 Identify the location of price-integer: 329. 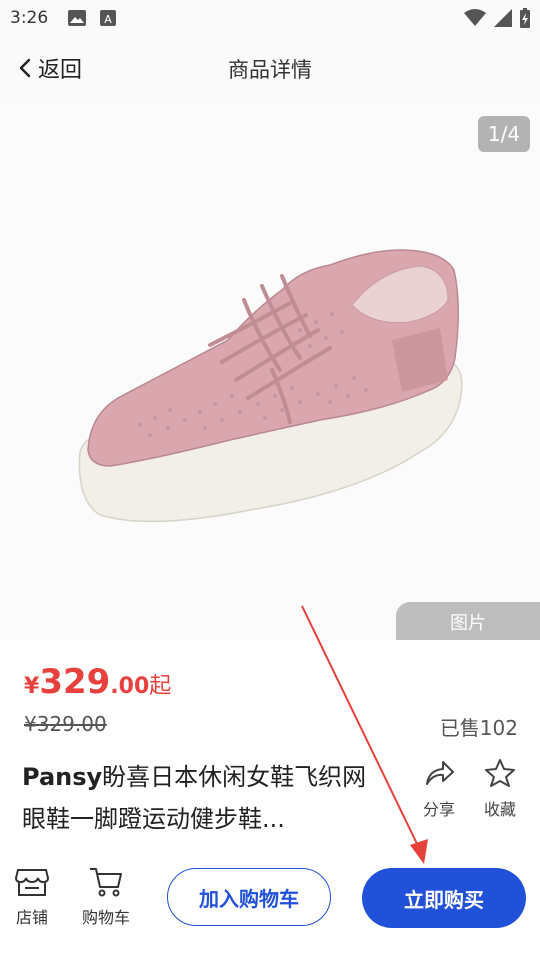
(75, 682).